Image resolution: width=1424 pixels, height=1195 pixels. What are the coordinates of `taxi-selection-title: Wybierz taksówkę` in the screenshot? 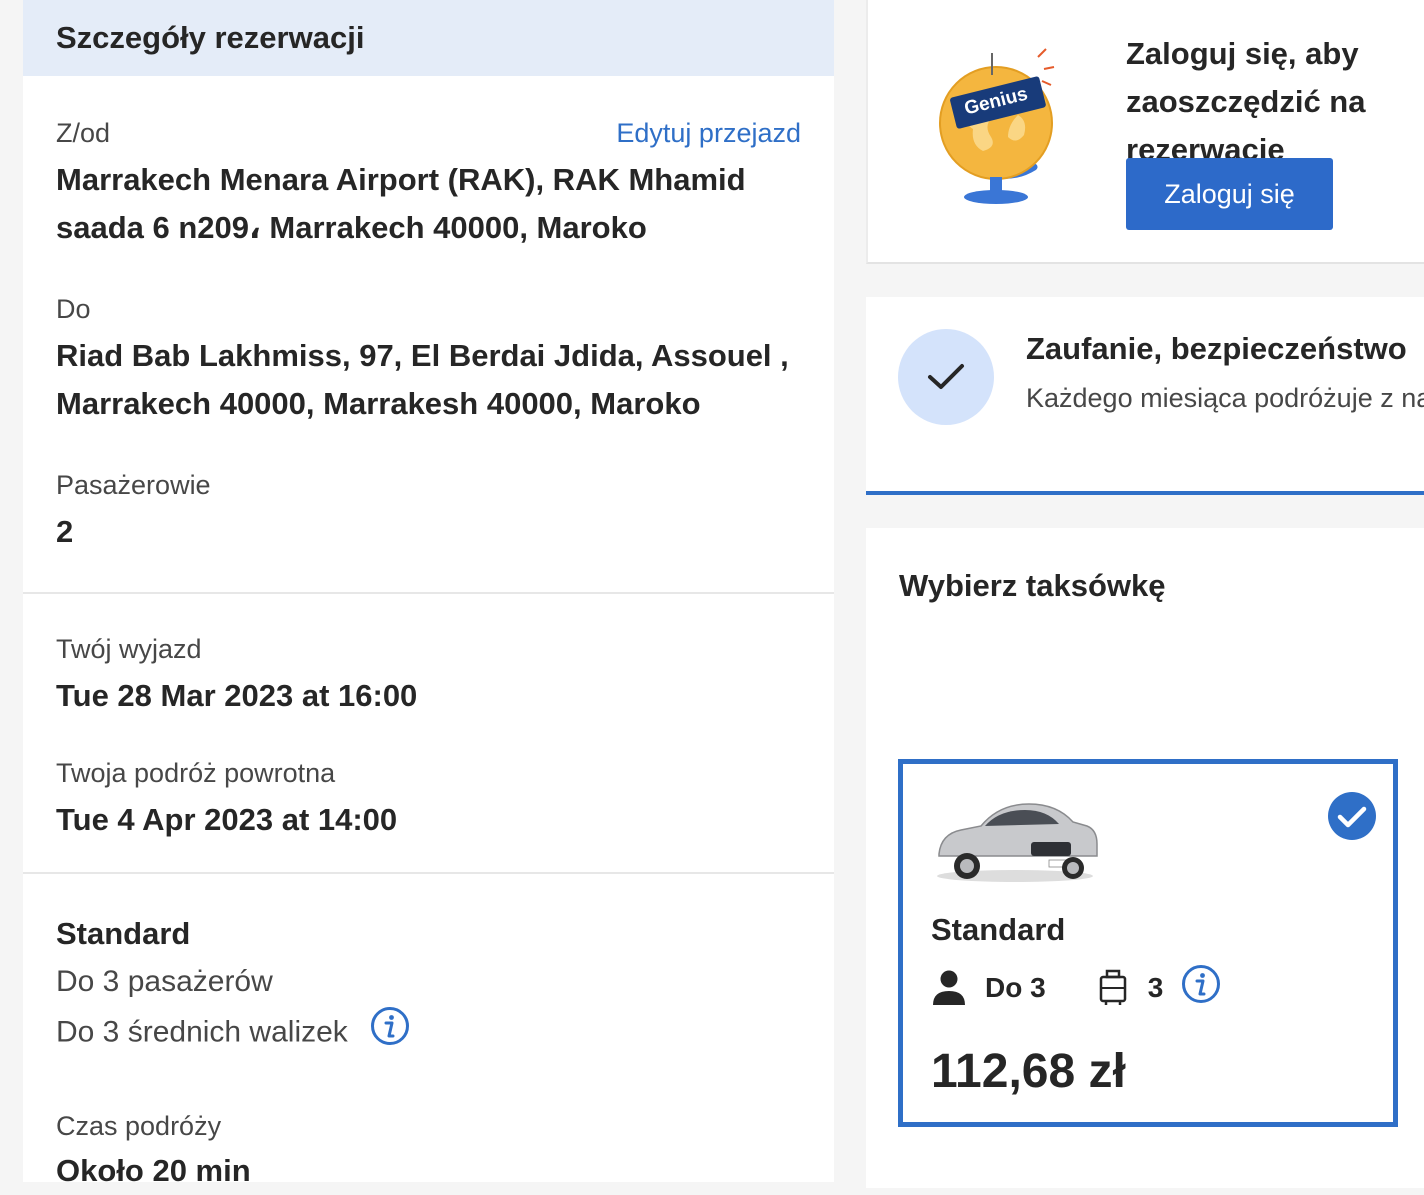 It's located at (1032, 585).